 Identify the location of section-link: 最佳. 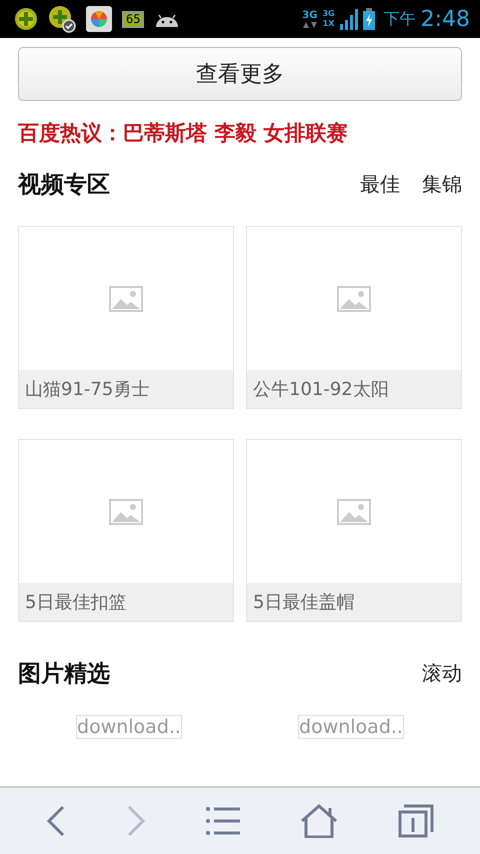
(380, 184).